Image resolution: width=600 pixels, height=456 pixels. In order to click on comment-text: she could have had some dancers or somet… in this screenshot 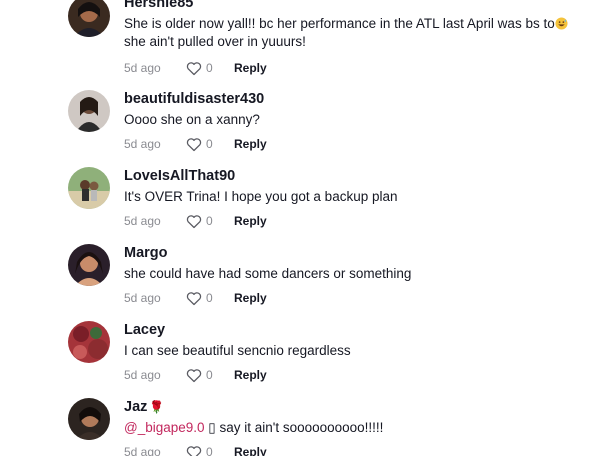, I will do `click(268, 273)`.